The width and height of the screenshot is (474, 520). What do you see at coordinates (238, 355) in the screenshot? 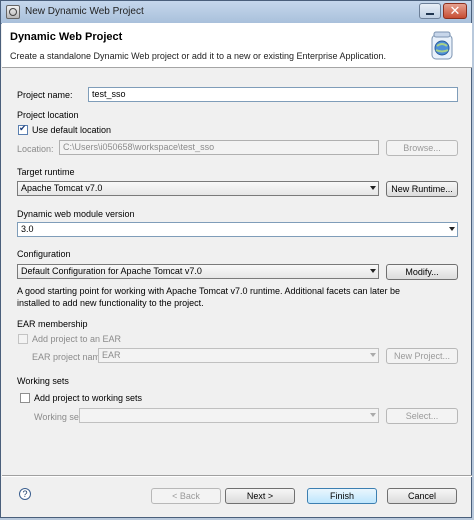
I see `ear-project-name-select: EAR` at bounding box center [238, 355].